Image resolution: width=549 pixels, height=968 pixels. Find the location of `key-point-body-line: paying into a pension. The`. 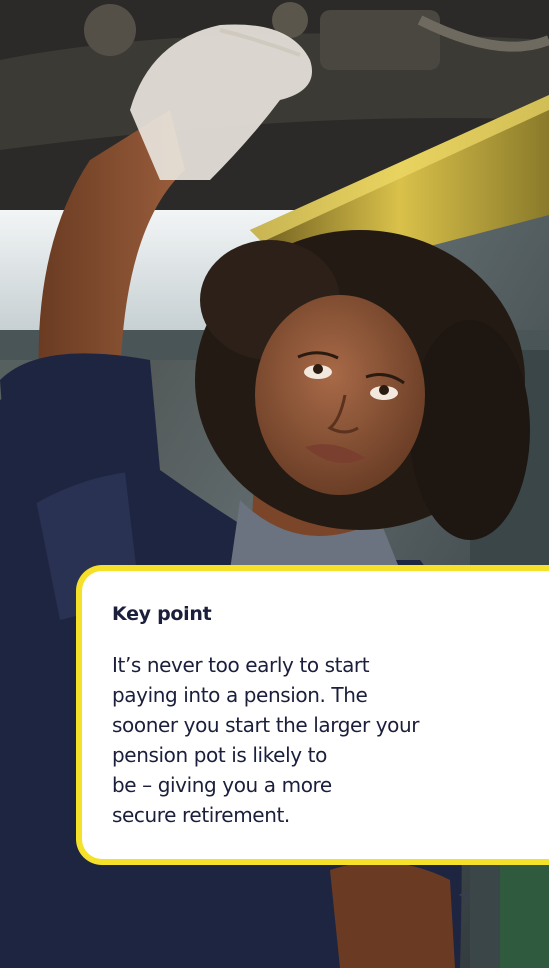

key-point-body-line: paying into a pension. The is located at coordinates (240, 695).